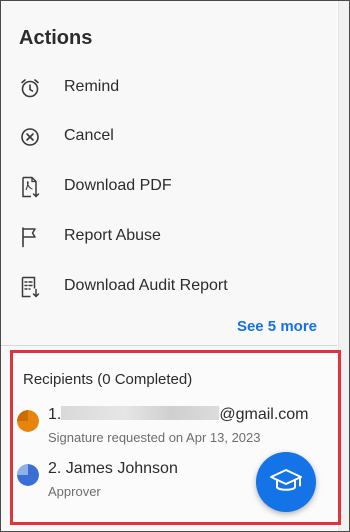 Image resolution: width=350 pixels, height=532 pixels. What do you see at coordinates (169, 345) in the screenshot?
I see `section-divider` at bounding box center [169, 345].